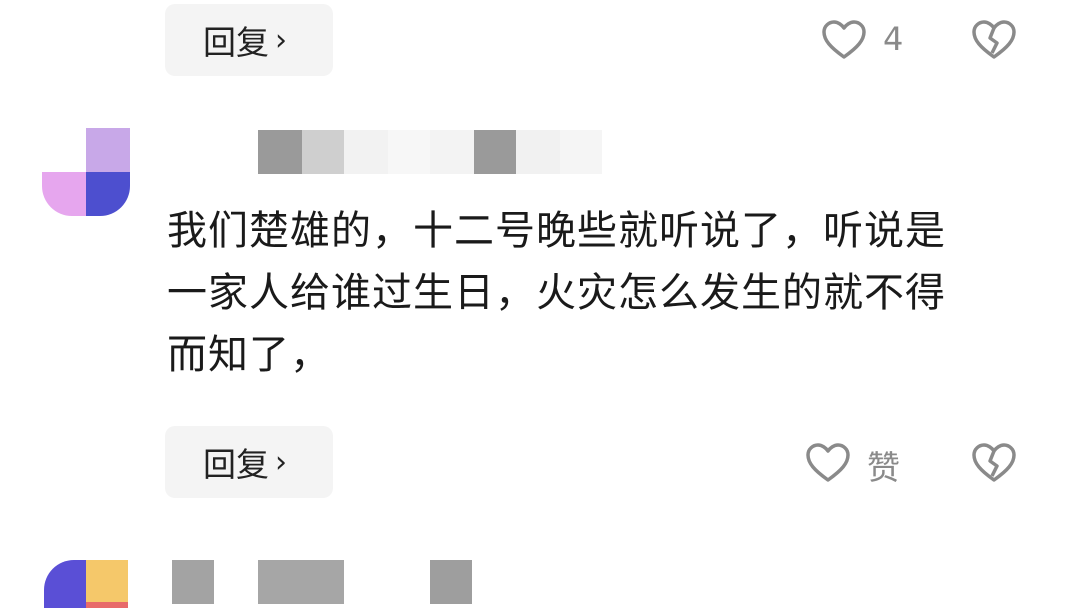 Image resolution: width=1080 pixels, height=608 pixels. I want to click on comment-line: 我们楚雄的，十二号晚些就听说了，听说是, so click(556, 231).